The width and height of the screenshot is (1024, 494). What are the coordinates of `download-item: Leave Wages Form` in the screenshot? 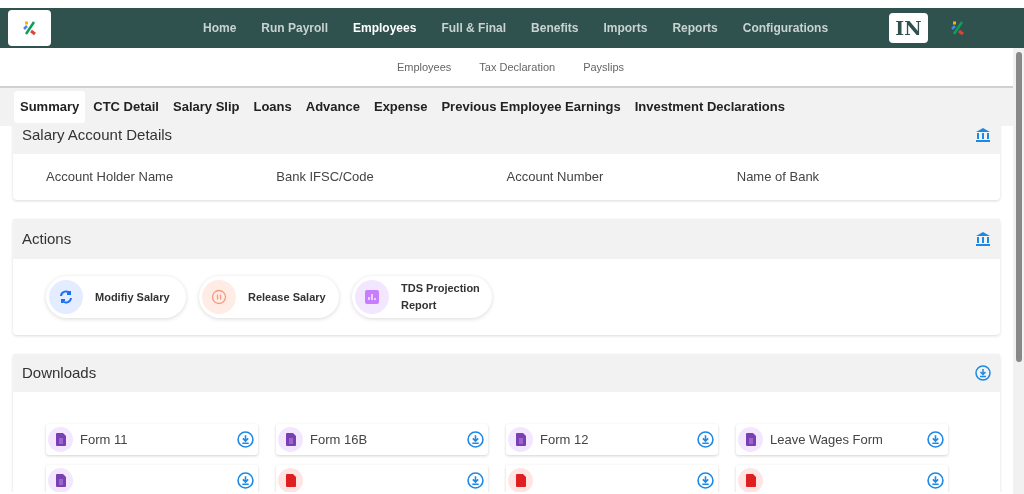 It's located at (842, 439).